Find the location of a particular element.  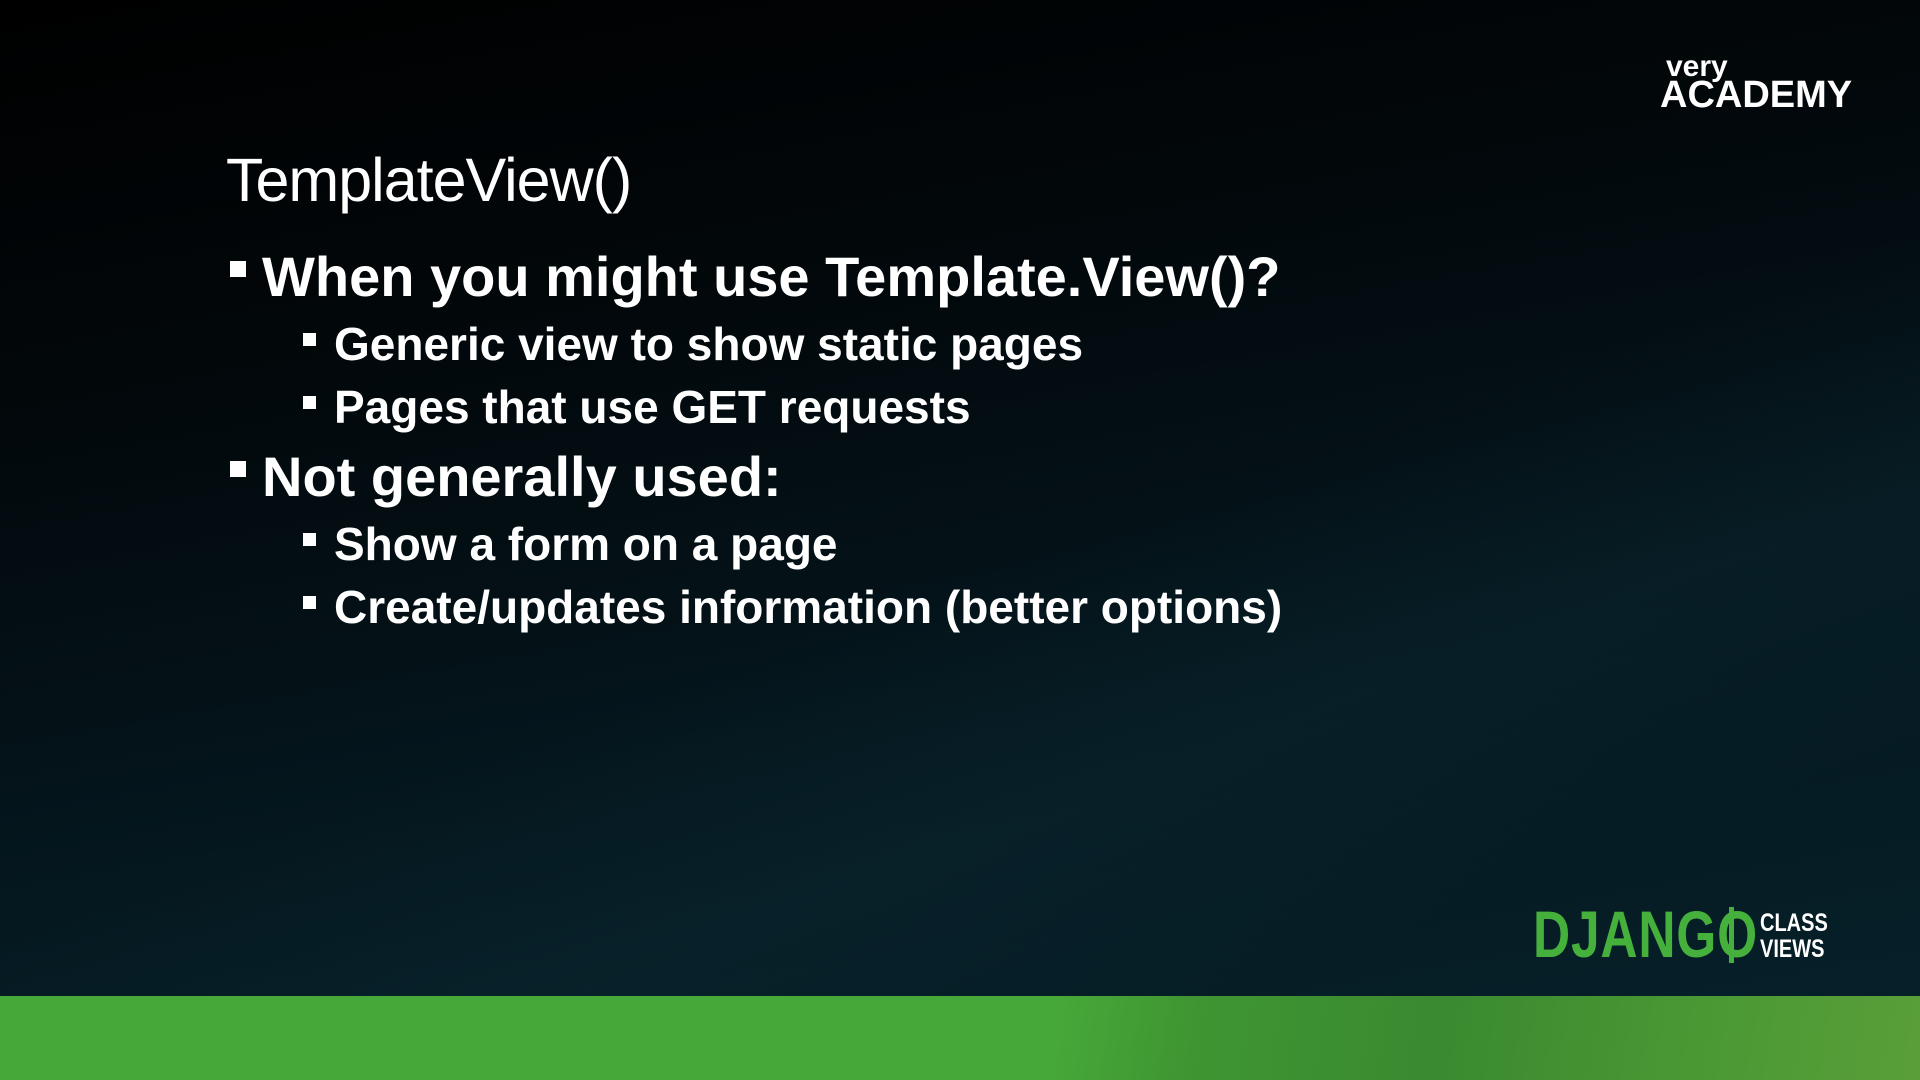

bullet-text: Pages that use GET requests is located at coordinates (652, 407).